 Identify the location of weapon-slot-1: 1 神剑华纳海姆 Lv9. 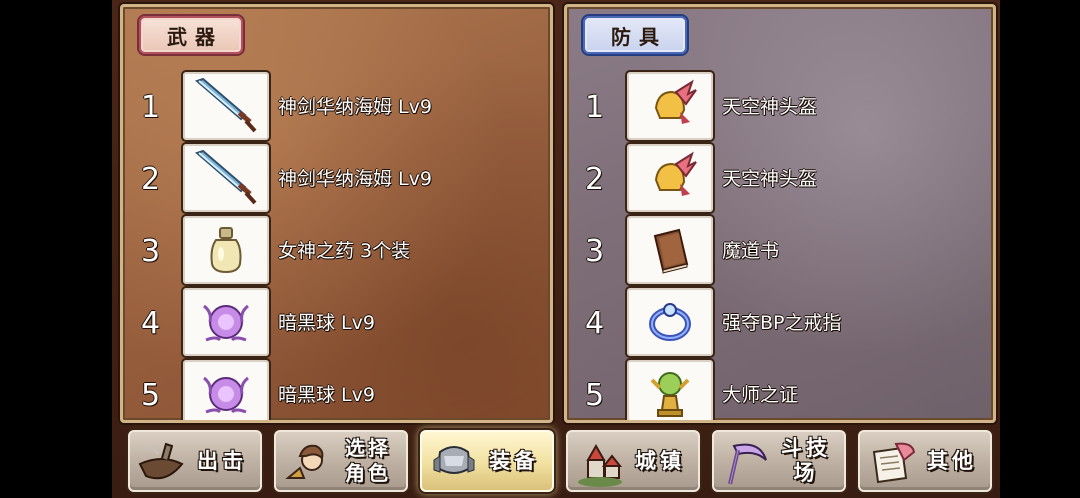
(336, 107).